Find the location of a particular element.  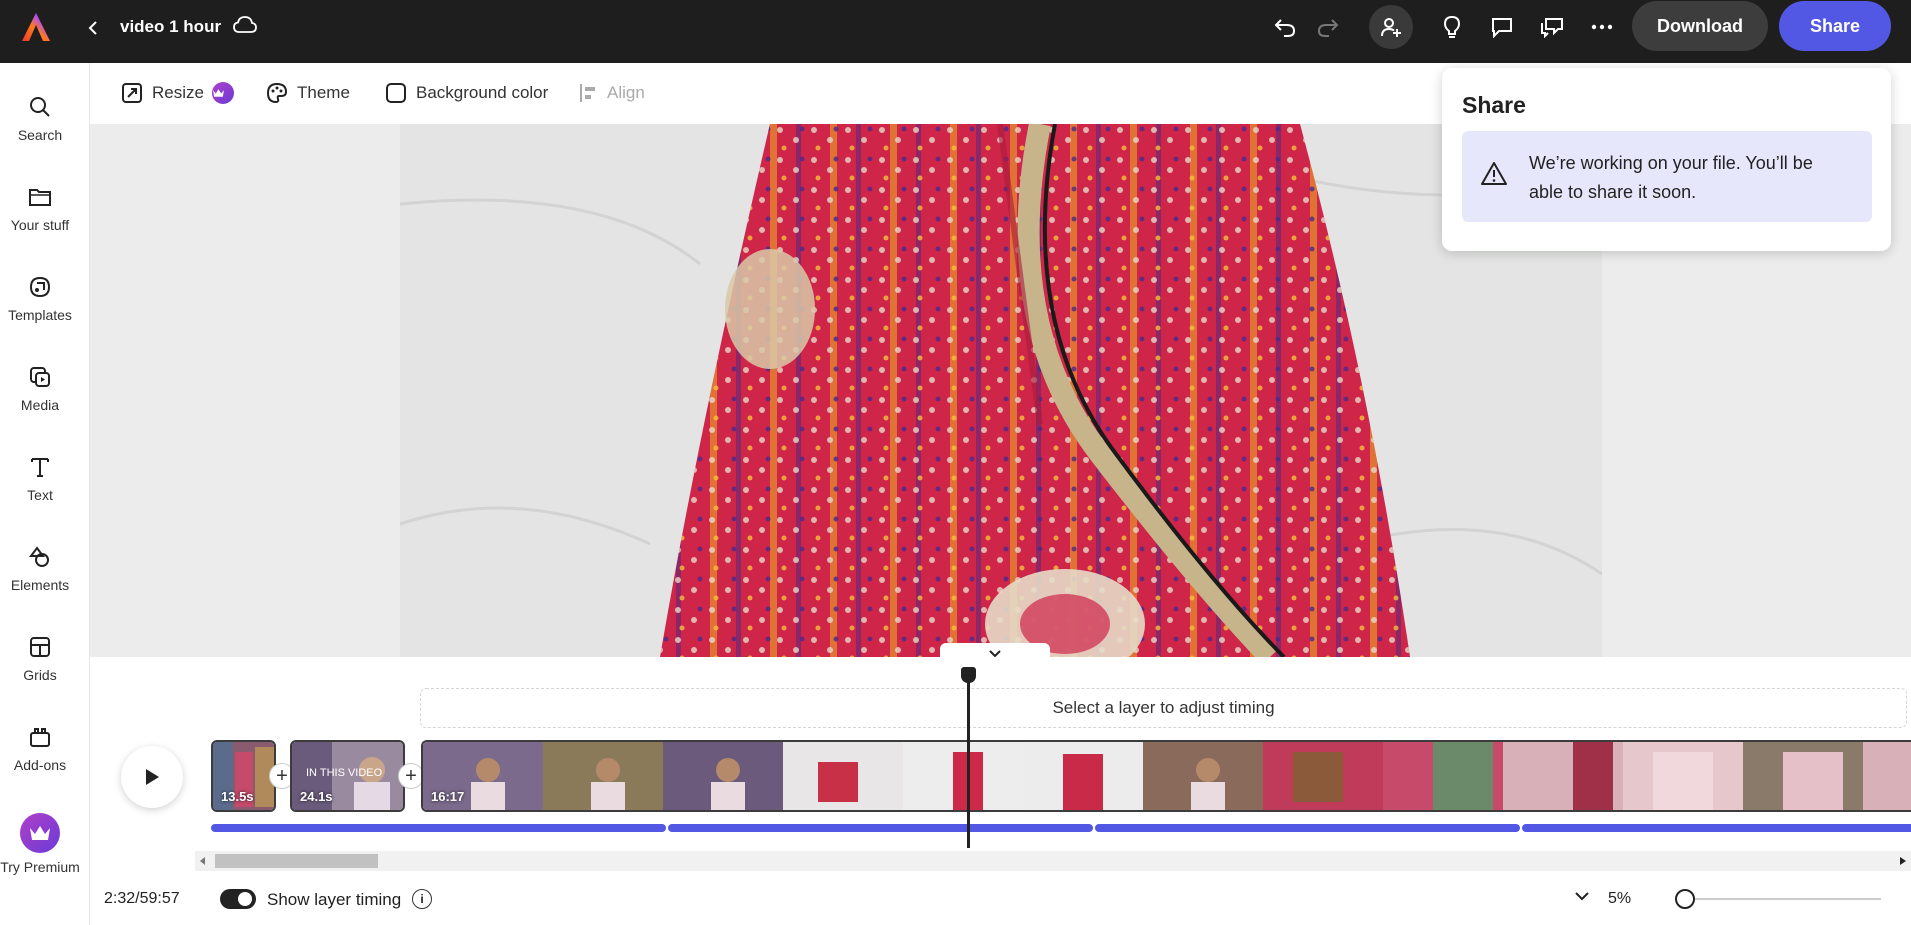

playback-time: 2:32/59:57 is located at coordinates (142, 898).